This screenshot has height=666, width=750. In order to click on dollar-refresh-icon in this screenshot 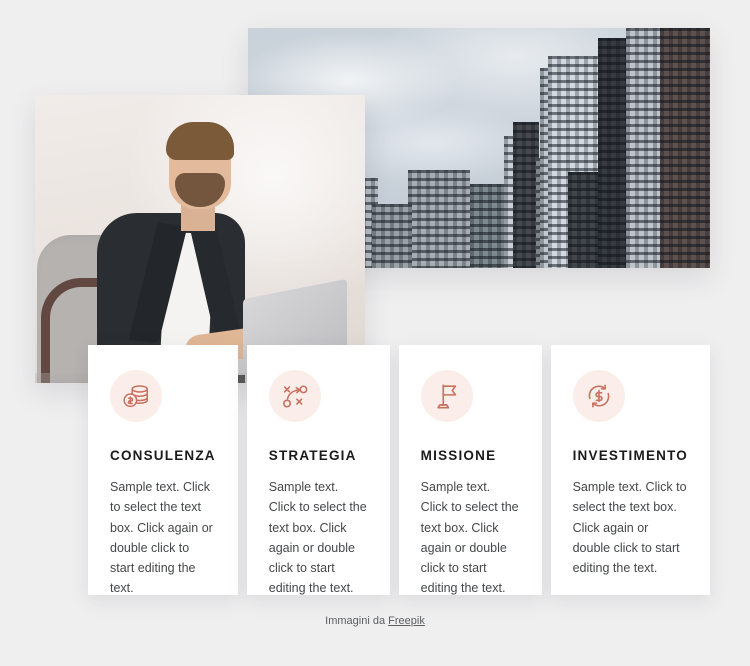, I will do `click(598, 396)`.